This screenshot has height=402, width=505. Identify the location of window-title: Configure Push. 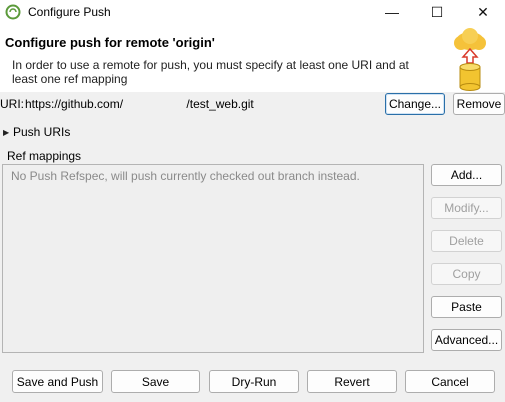
(69, 12).